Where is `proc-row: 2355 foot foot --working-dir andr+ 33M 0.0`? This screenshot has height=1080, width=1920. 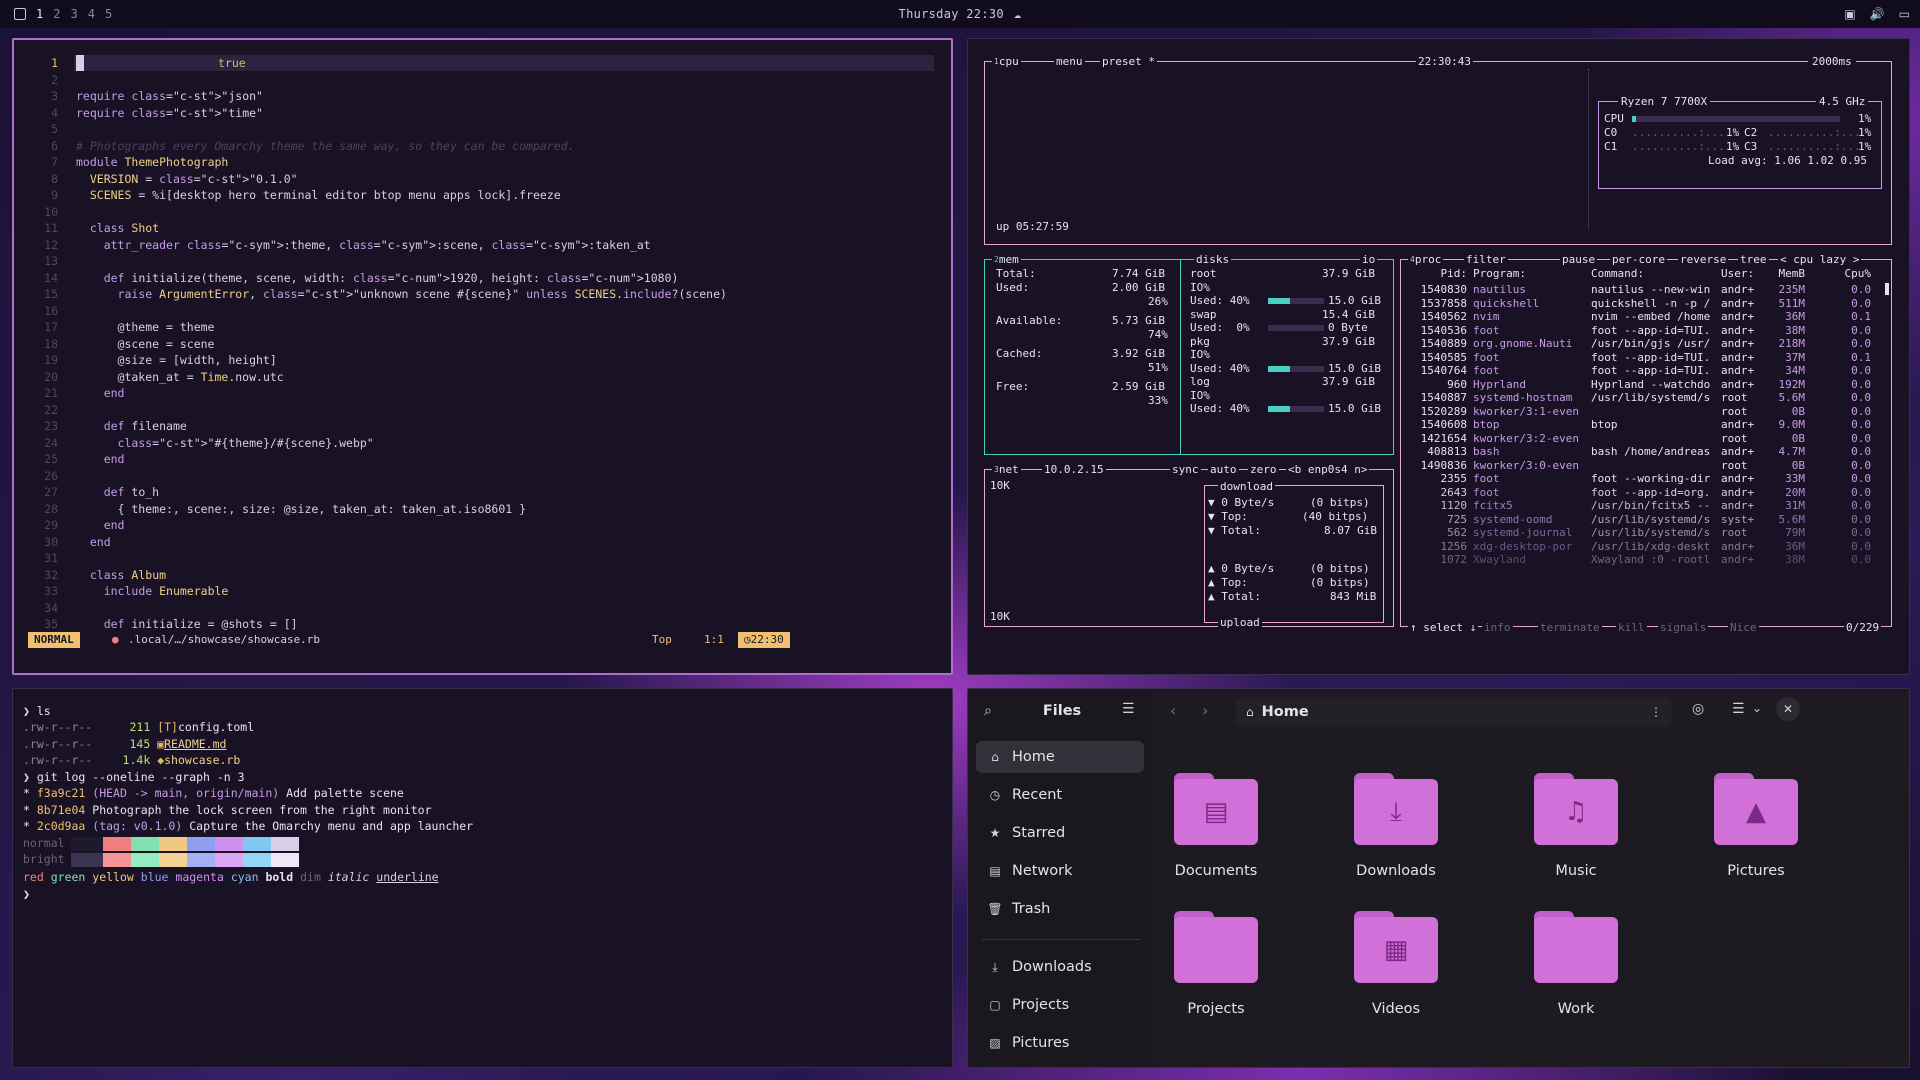 proc-row: 2355 foot foot --working-dir andr+ 33M 0.0 is located at coordinates (1645, 478).